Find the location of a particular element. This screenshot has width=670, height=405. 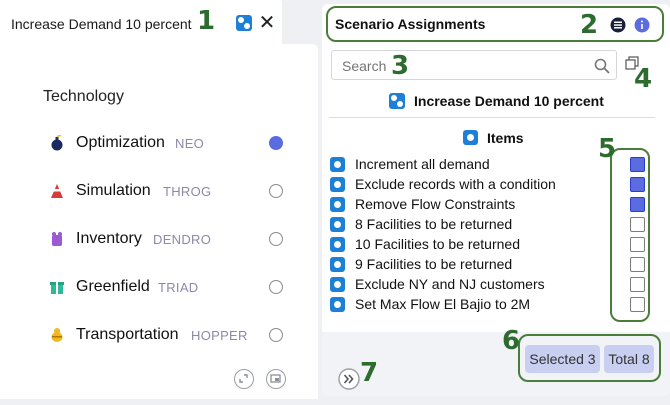

tech-name: Optimization is located at coordinates (120, 142).